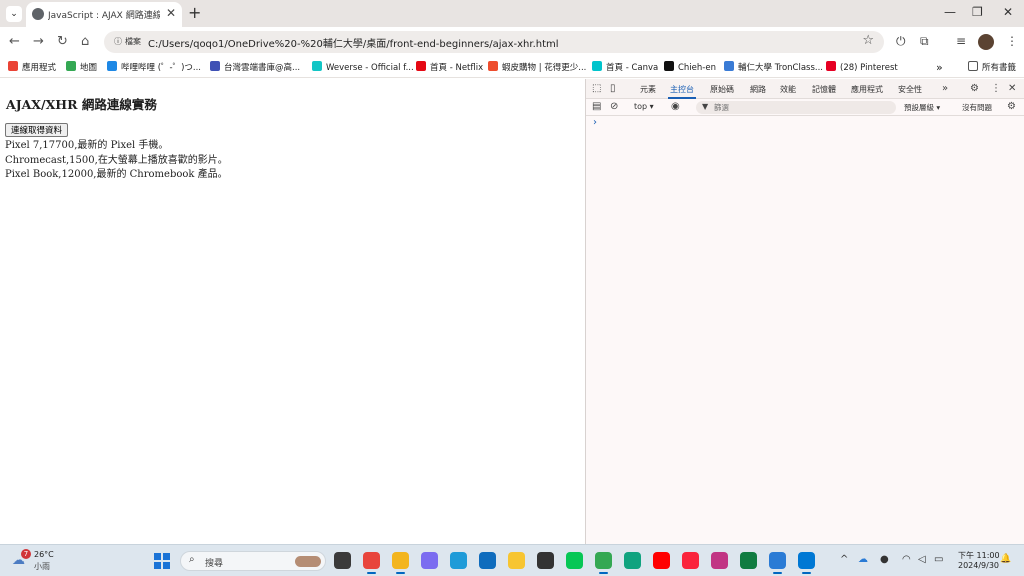 The image size is (1024, 576). I want to click on canva-icon, so click(597, 66).